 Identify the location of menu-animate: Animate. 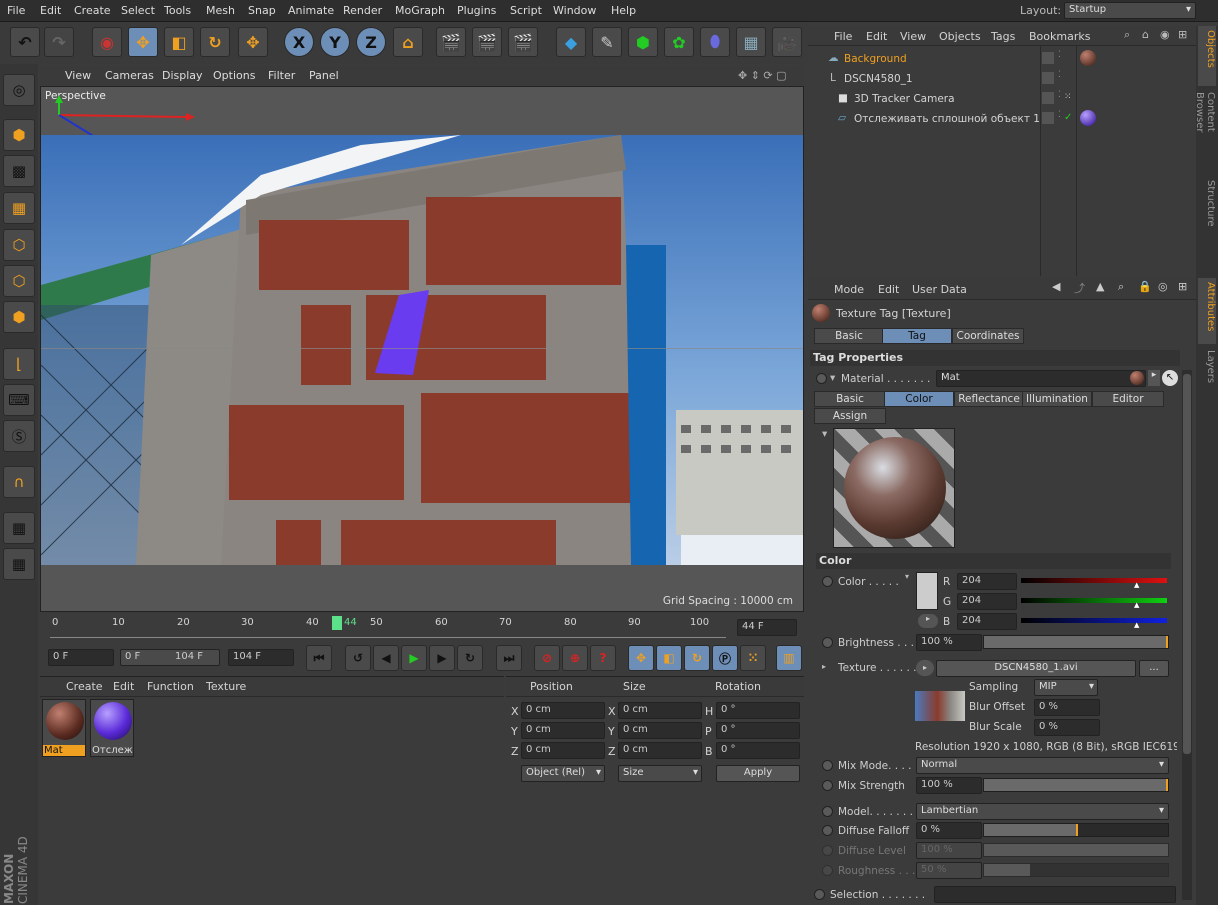
(311, 10).